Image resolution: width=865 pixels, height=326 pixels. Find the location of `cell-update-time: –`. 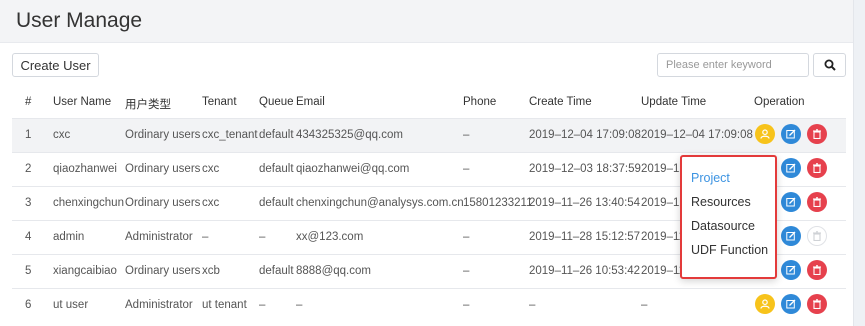

cell-update-time: – is located at coordinates (644, 305).